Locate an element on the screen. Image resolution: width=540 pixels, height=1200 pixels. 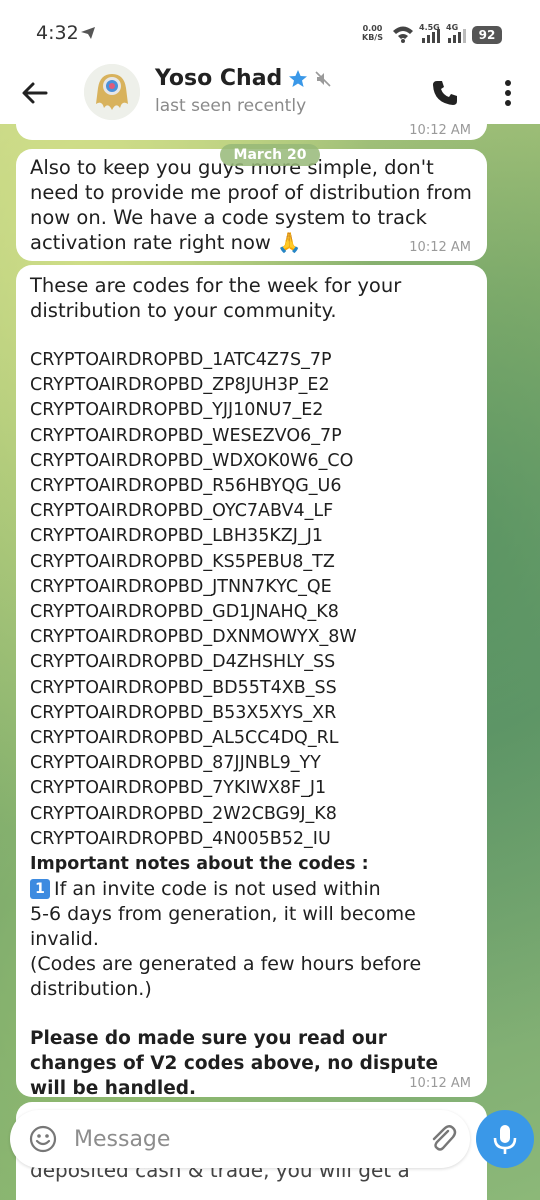
previous-message-bubble: 10:12 AM is located at coordinates (251, 132).